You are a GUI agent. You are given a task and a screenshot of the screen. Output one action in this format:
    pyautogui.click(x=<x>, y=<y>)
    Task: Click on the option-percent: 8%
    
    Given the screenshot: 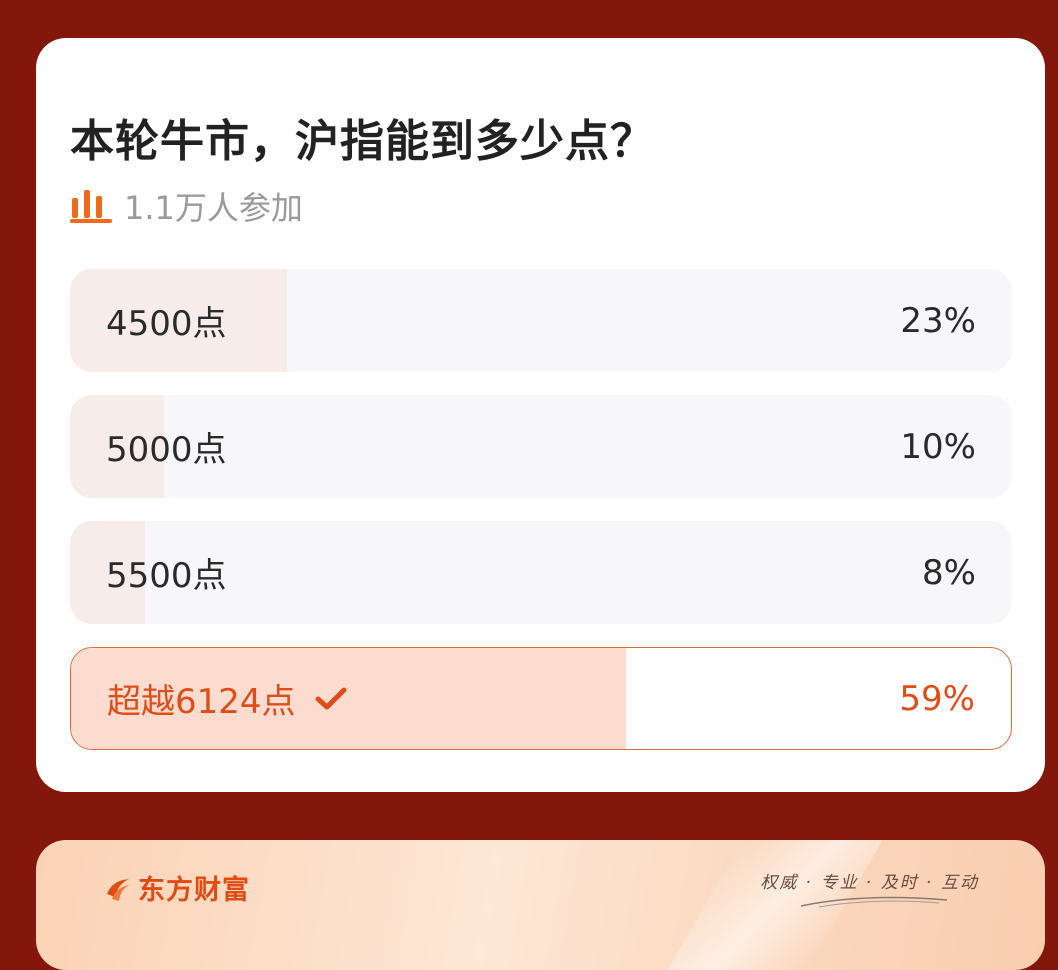 What is the action you would take?
    pyautogui.click(x=949, y=572)
    